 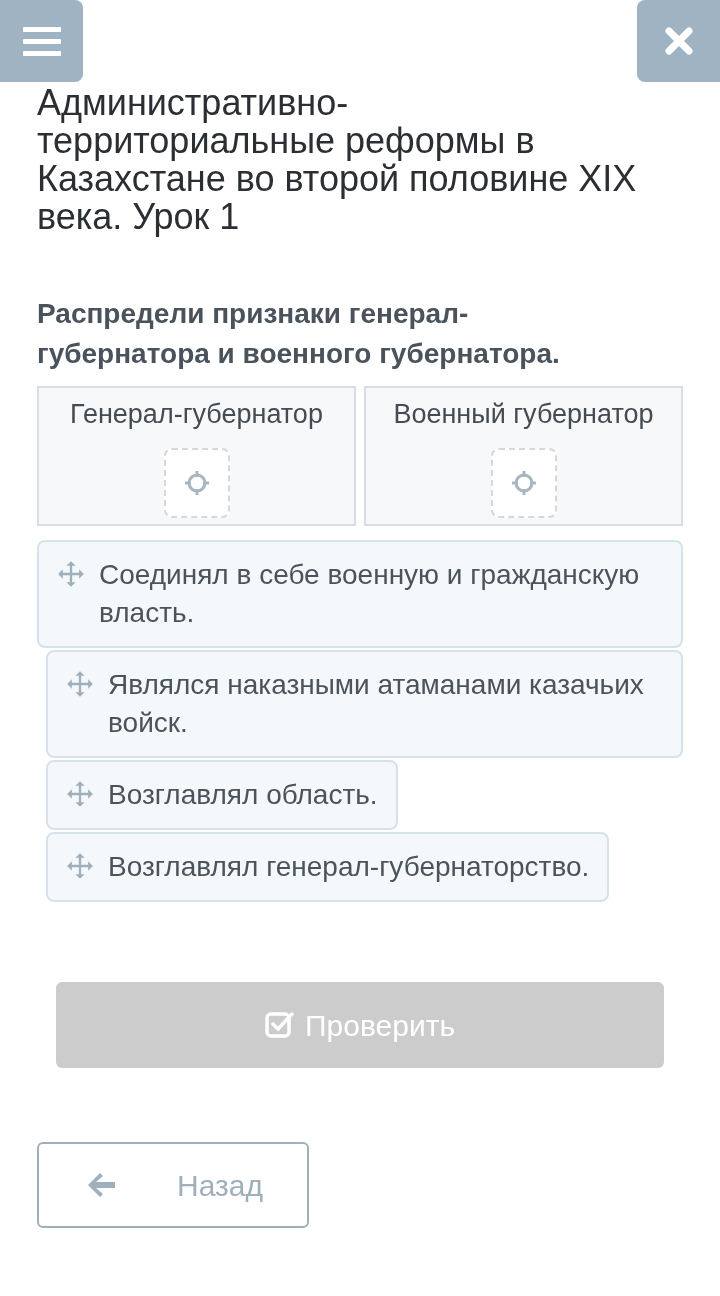 I want to click on task-instruction: Распредели признаки генерал-губернатора и военного губернатора., so click(x=299, y=334).